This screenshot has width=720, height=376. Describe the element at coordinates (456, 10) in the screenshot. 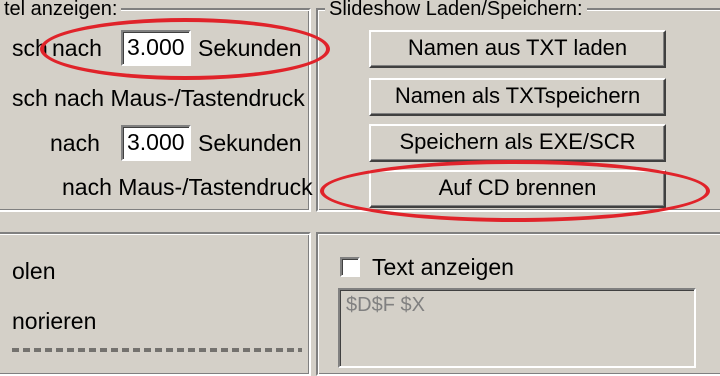

I see `slideshow-legend: Slideshow Laden/Speichern:` at that location.